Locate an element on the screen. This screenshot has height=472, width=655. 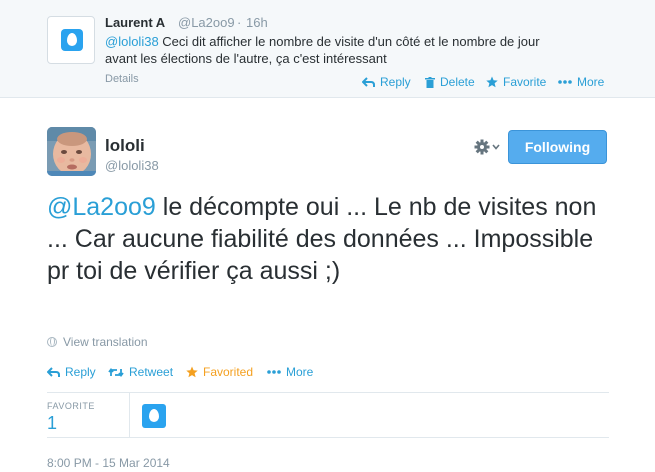
parent-author-name: Laurent A is located at coordinates (135, 22).